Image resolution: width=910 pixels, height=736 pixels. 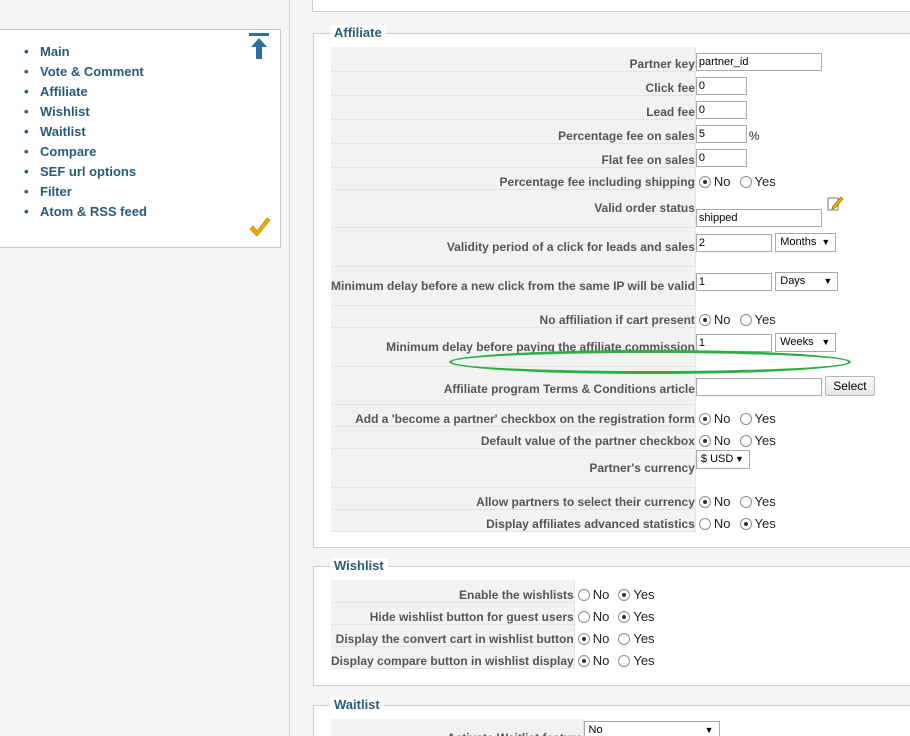 I want to click on row-currency: Partner's currency $ USD ▼, so click(x=613, y=468).